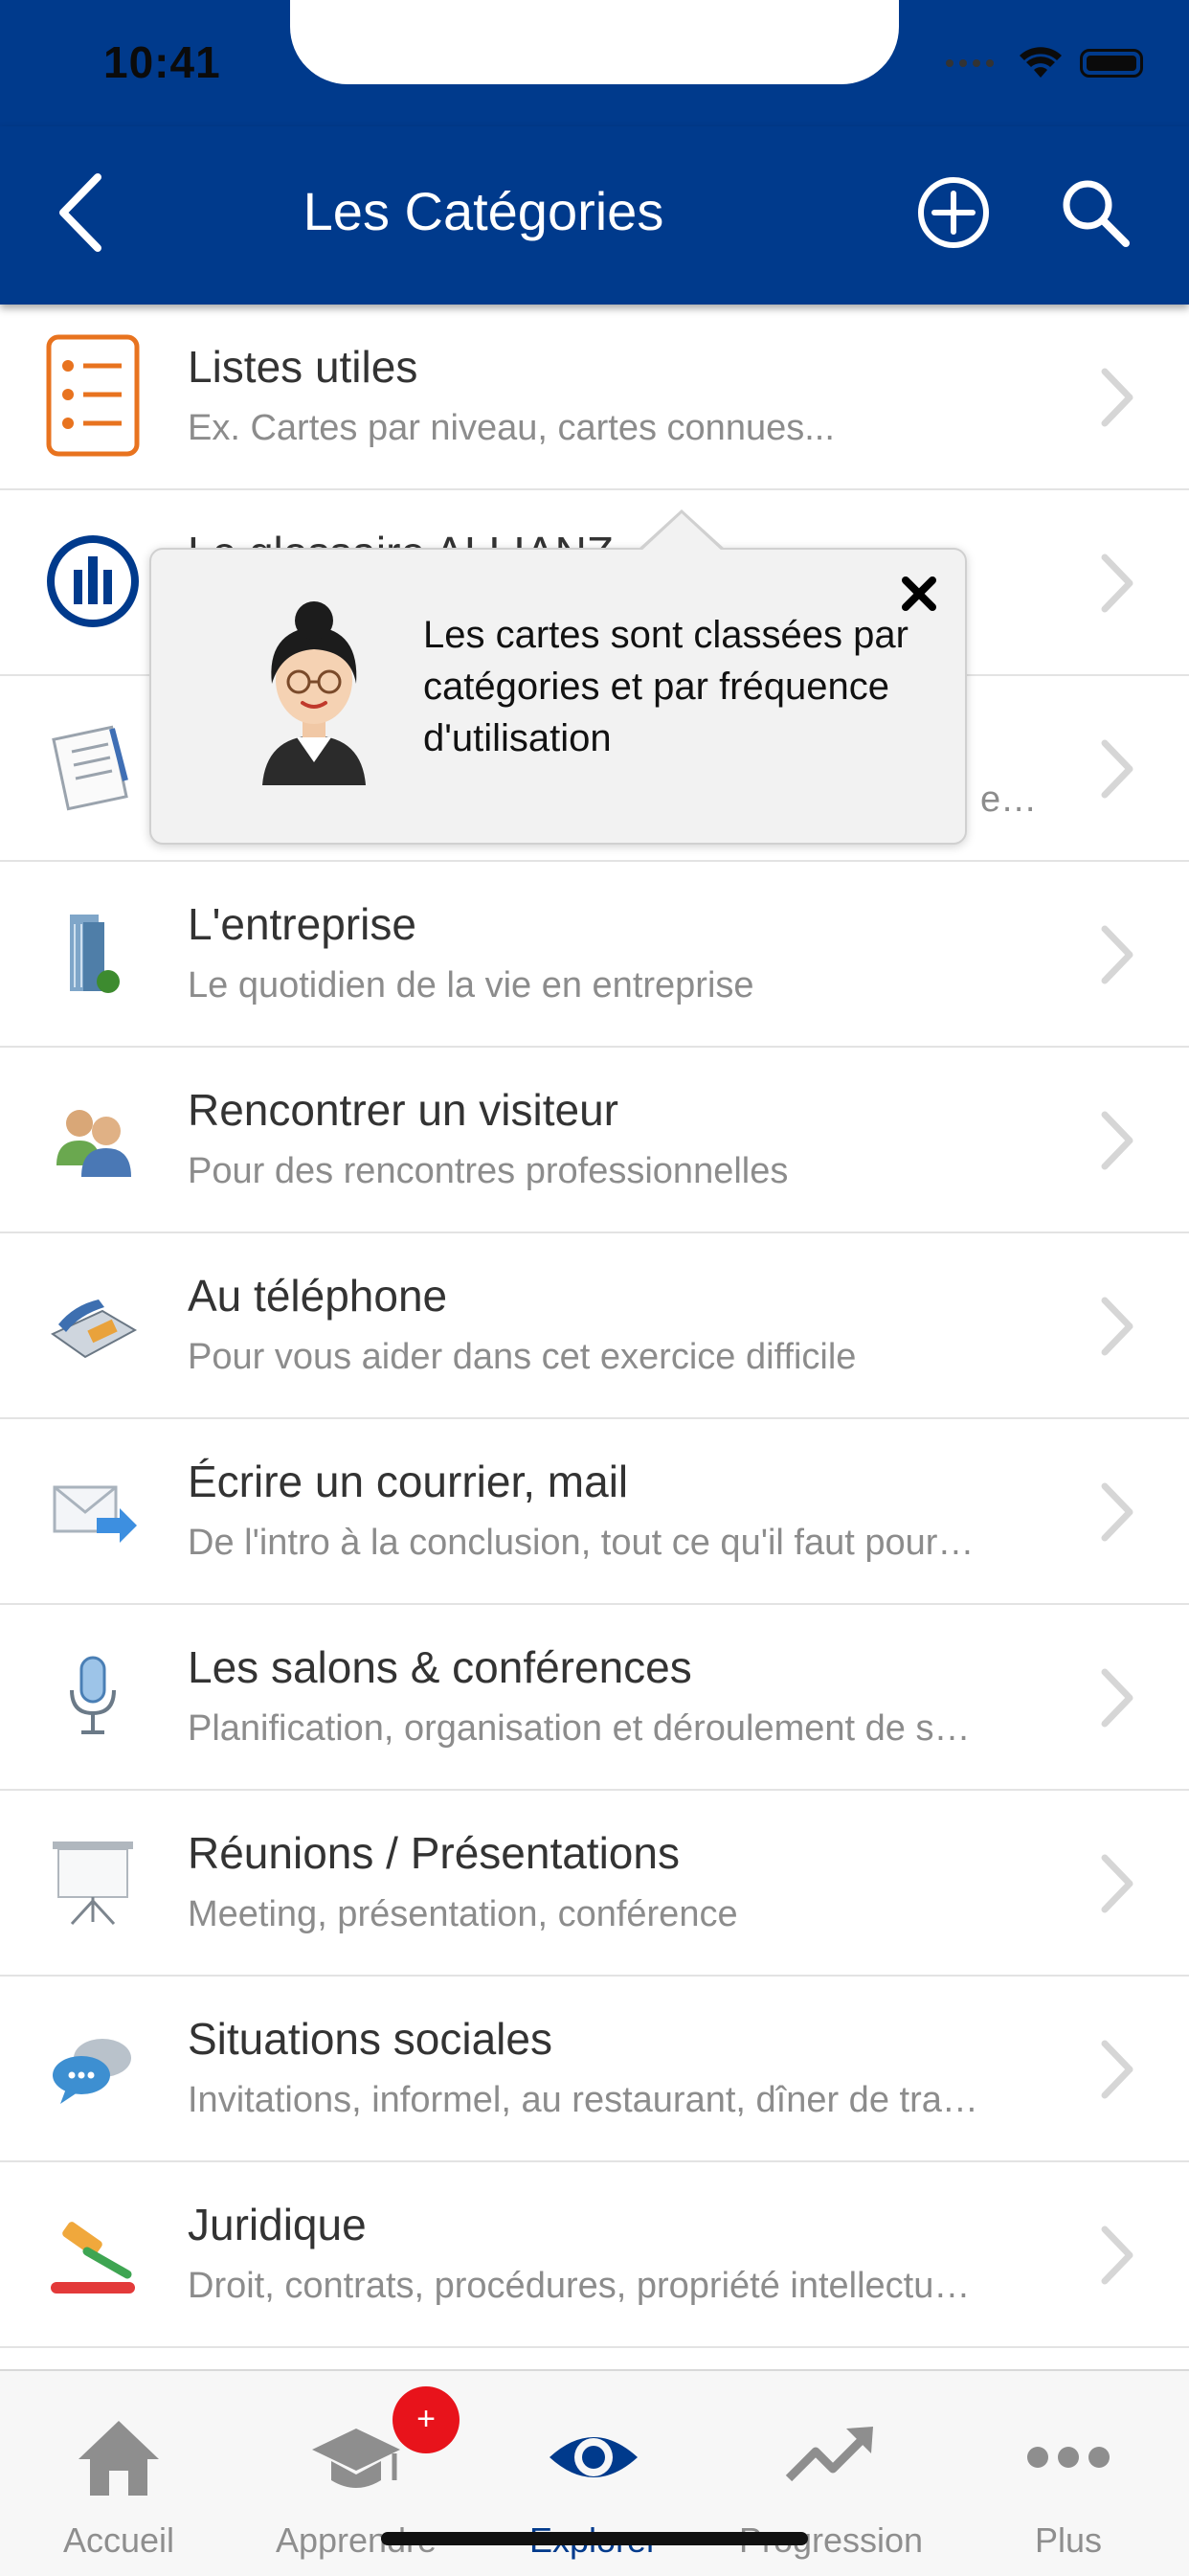 The height and width of the screenshot is (2576, 1189). What do you see at coordinates (93, 1138) in the screenshot?
I see `people-icon` at bounding box center [93, 1138].